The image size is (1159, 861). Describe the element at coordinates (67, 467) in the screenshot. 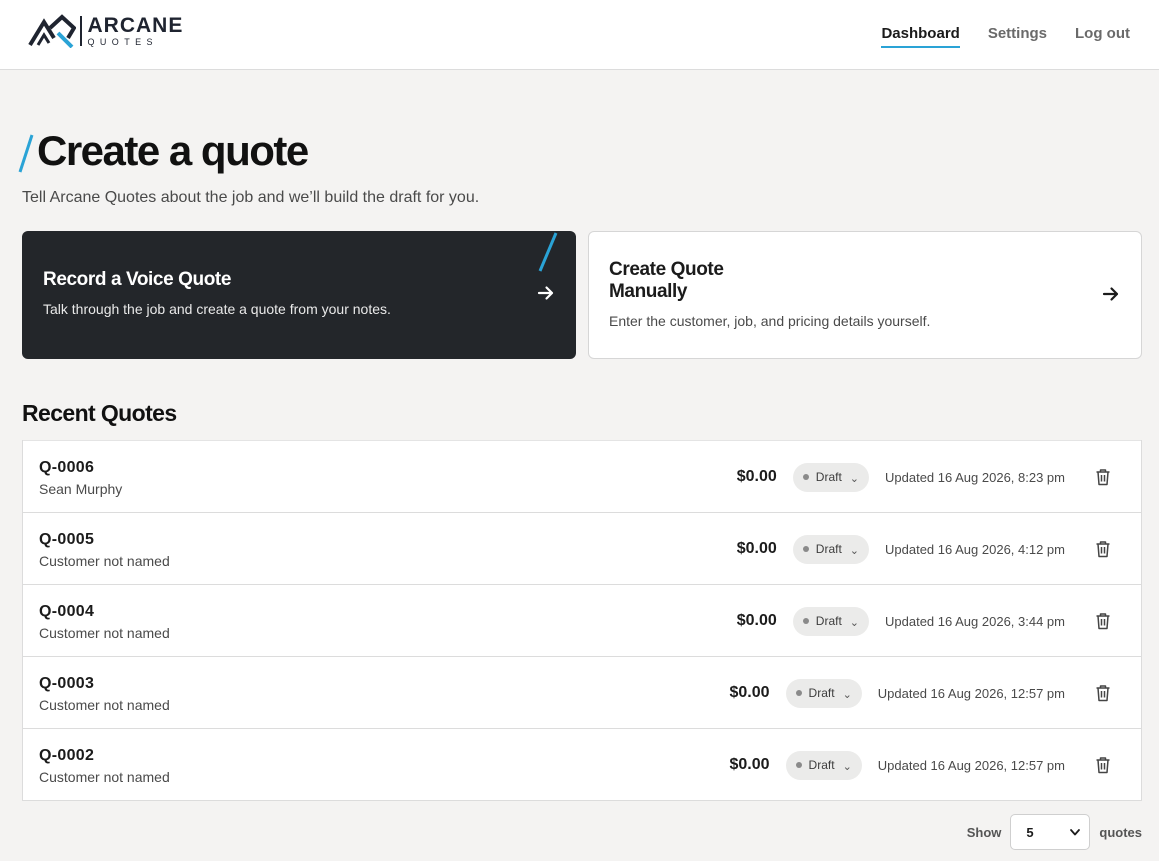

I see `quote-id: Q-0006` at that location.